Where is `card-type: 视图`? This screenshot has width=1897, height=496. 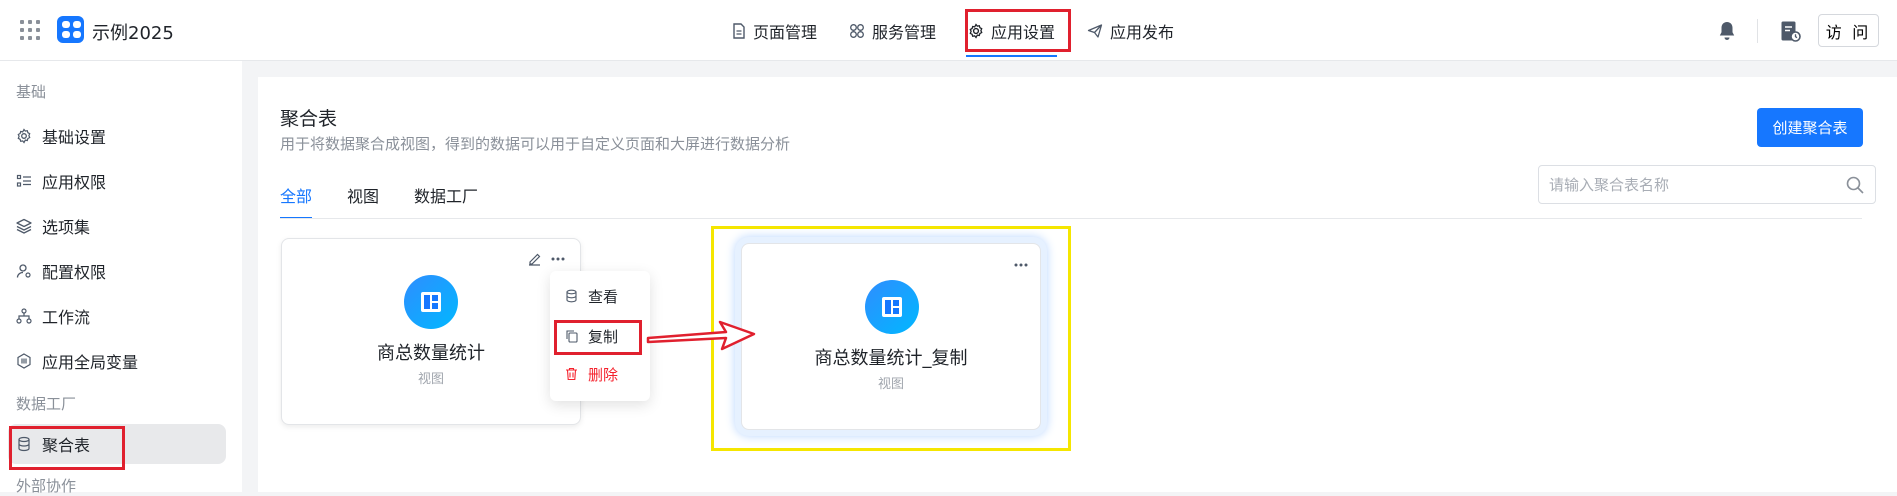
card-type: 视图 is located at coordinates (430, 379).